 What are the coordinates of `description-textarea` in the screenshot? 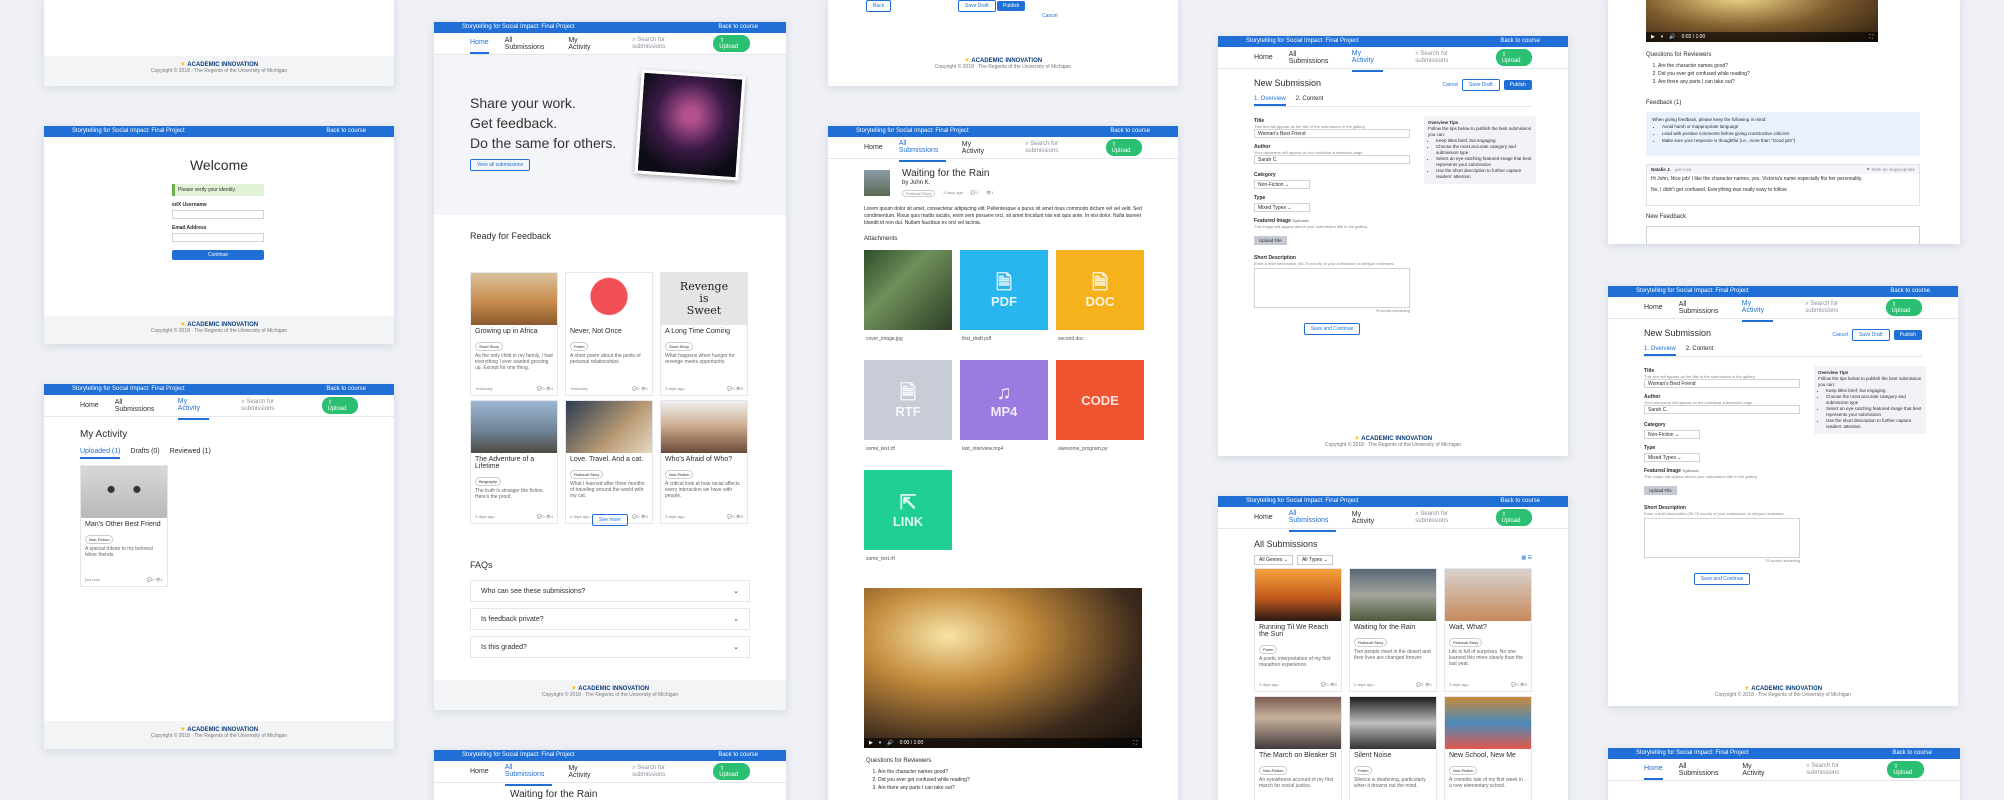 It's located at (1332, 288).